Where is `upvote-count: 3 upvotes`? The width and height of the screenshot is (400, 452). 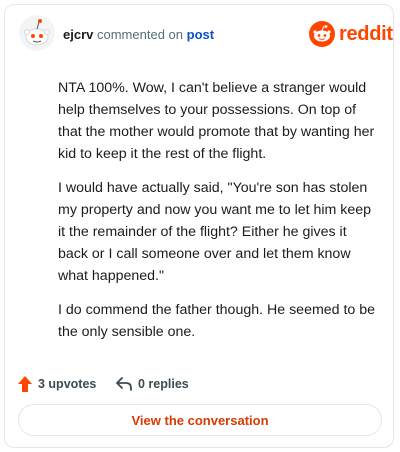 upvote-count: 3 upvotes is located at coordinates (67, 384).